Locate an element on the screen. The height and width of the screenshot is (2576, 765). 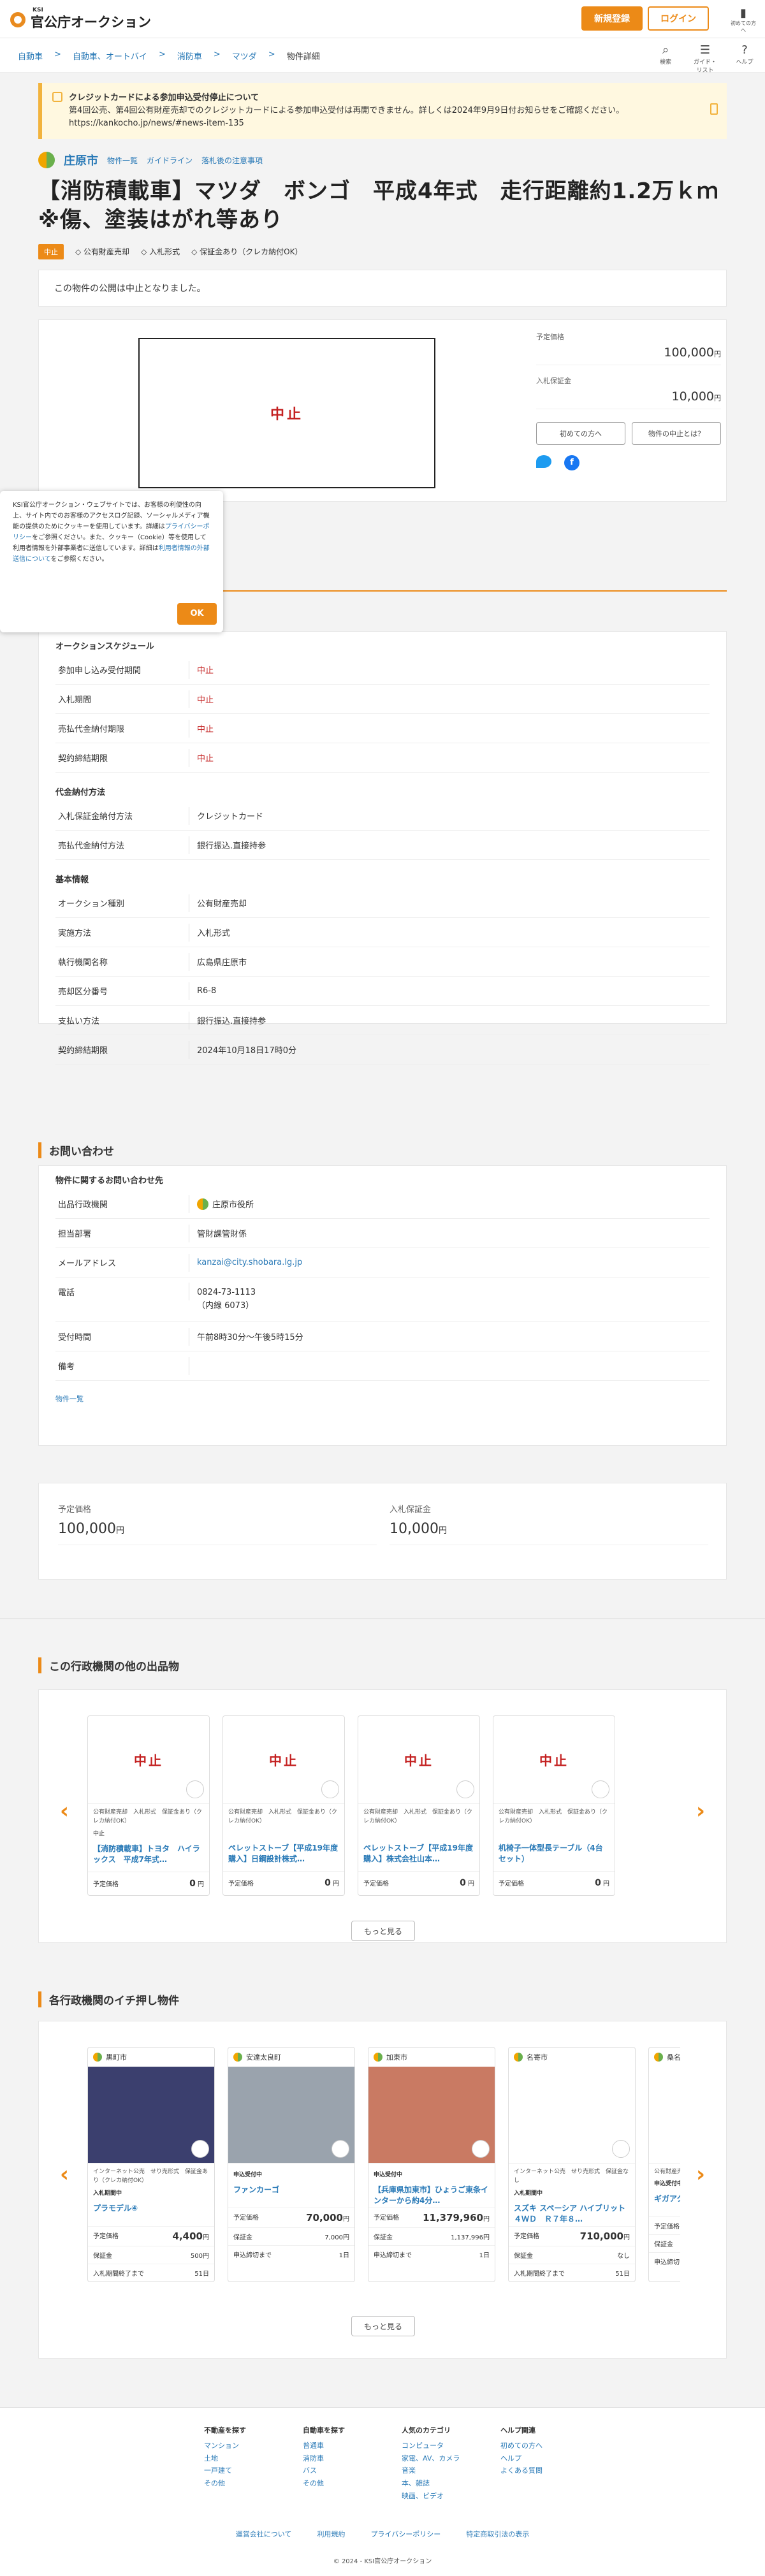
breadcrumb-item: マツダ is located at coordinates (244, 56).